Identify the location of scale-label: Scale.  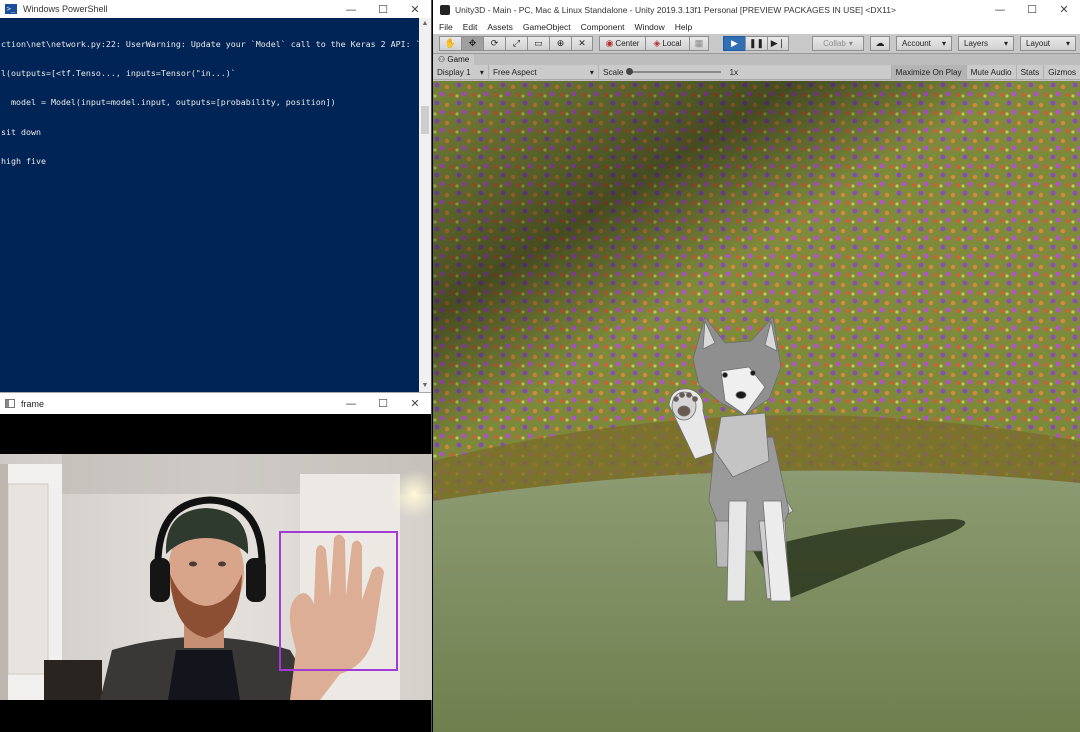
(613, 72).